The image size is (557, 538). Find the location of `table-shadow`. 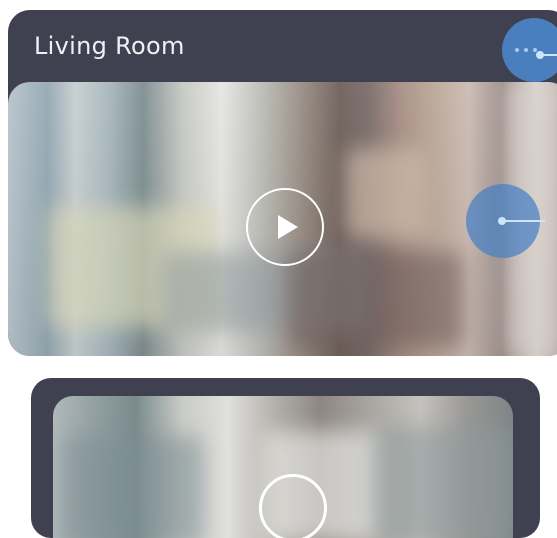

table-shadow is located at coordinates (375, 299).